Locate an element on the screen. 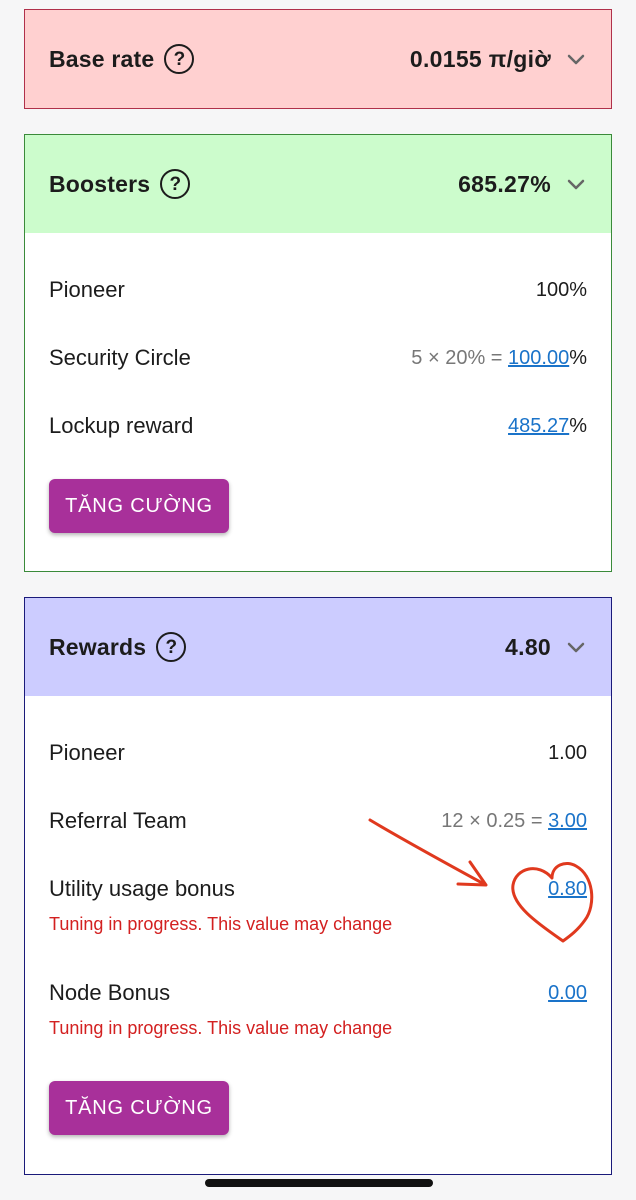  booster-row-security-circle: Security Circle 5 × 20% = 100.00% is located at coordinates (318, 358).